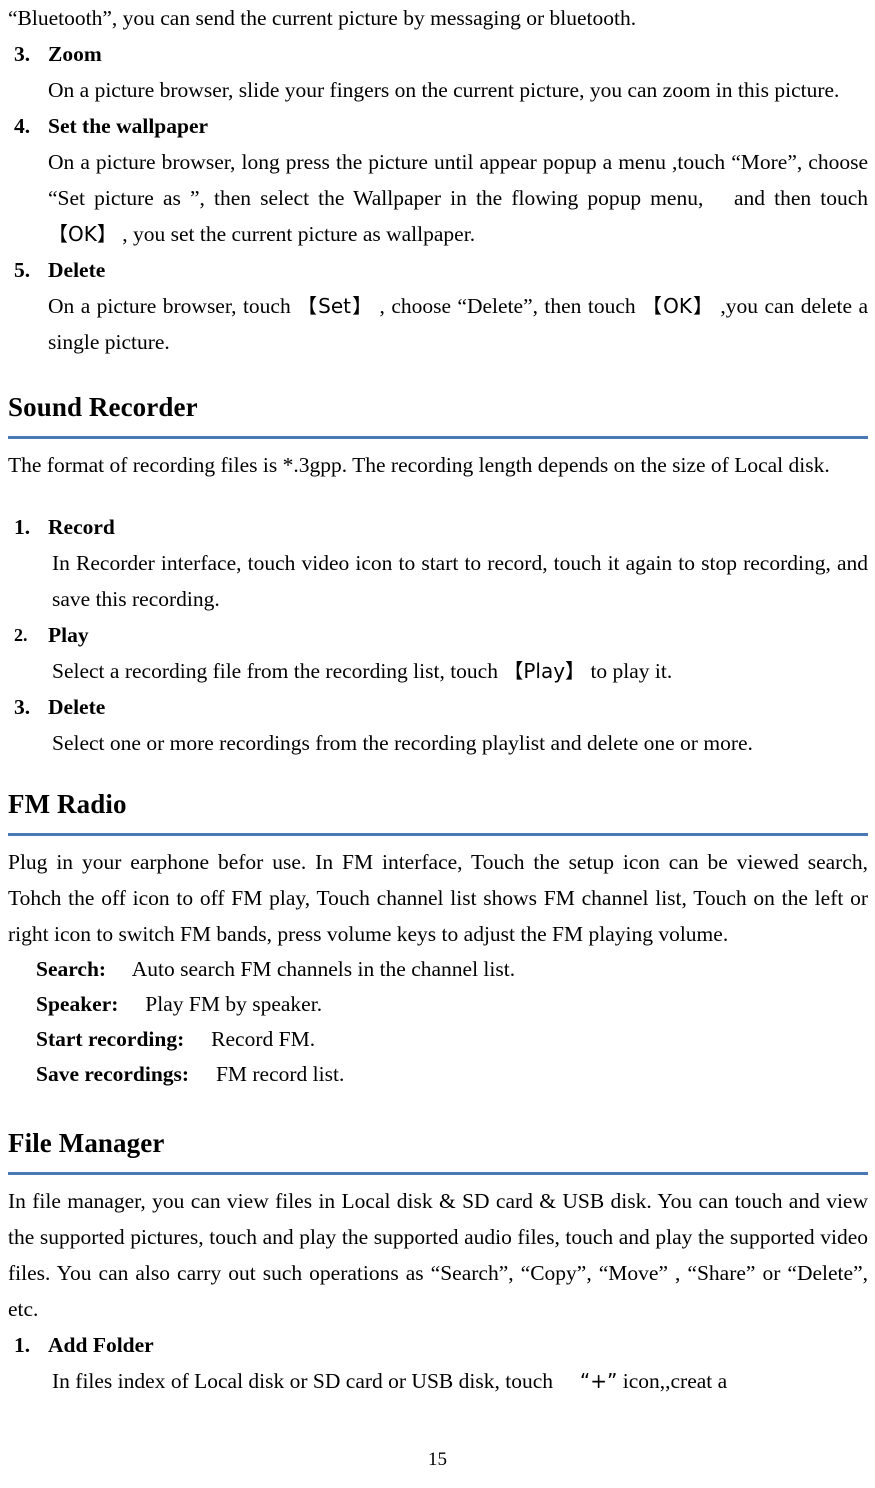 Image resolution: width=875 pixels, height=1488 pixels. Describe the element at coordinates (67, 804) in the screenshot. I see `section-heading-fm-radio: FM Radio` at that location.